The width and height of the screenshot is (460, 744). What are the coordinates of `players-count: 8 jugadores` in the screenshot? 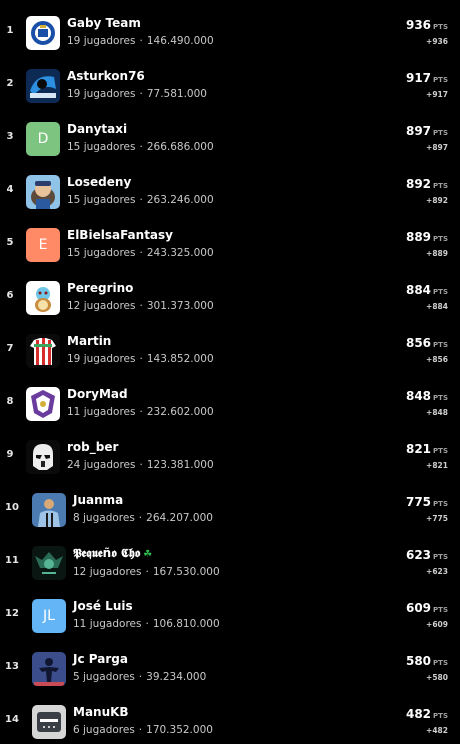 It's located at (104, 518).